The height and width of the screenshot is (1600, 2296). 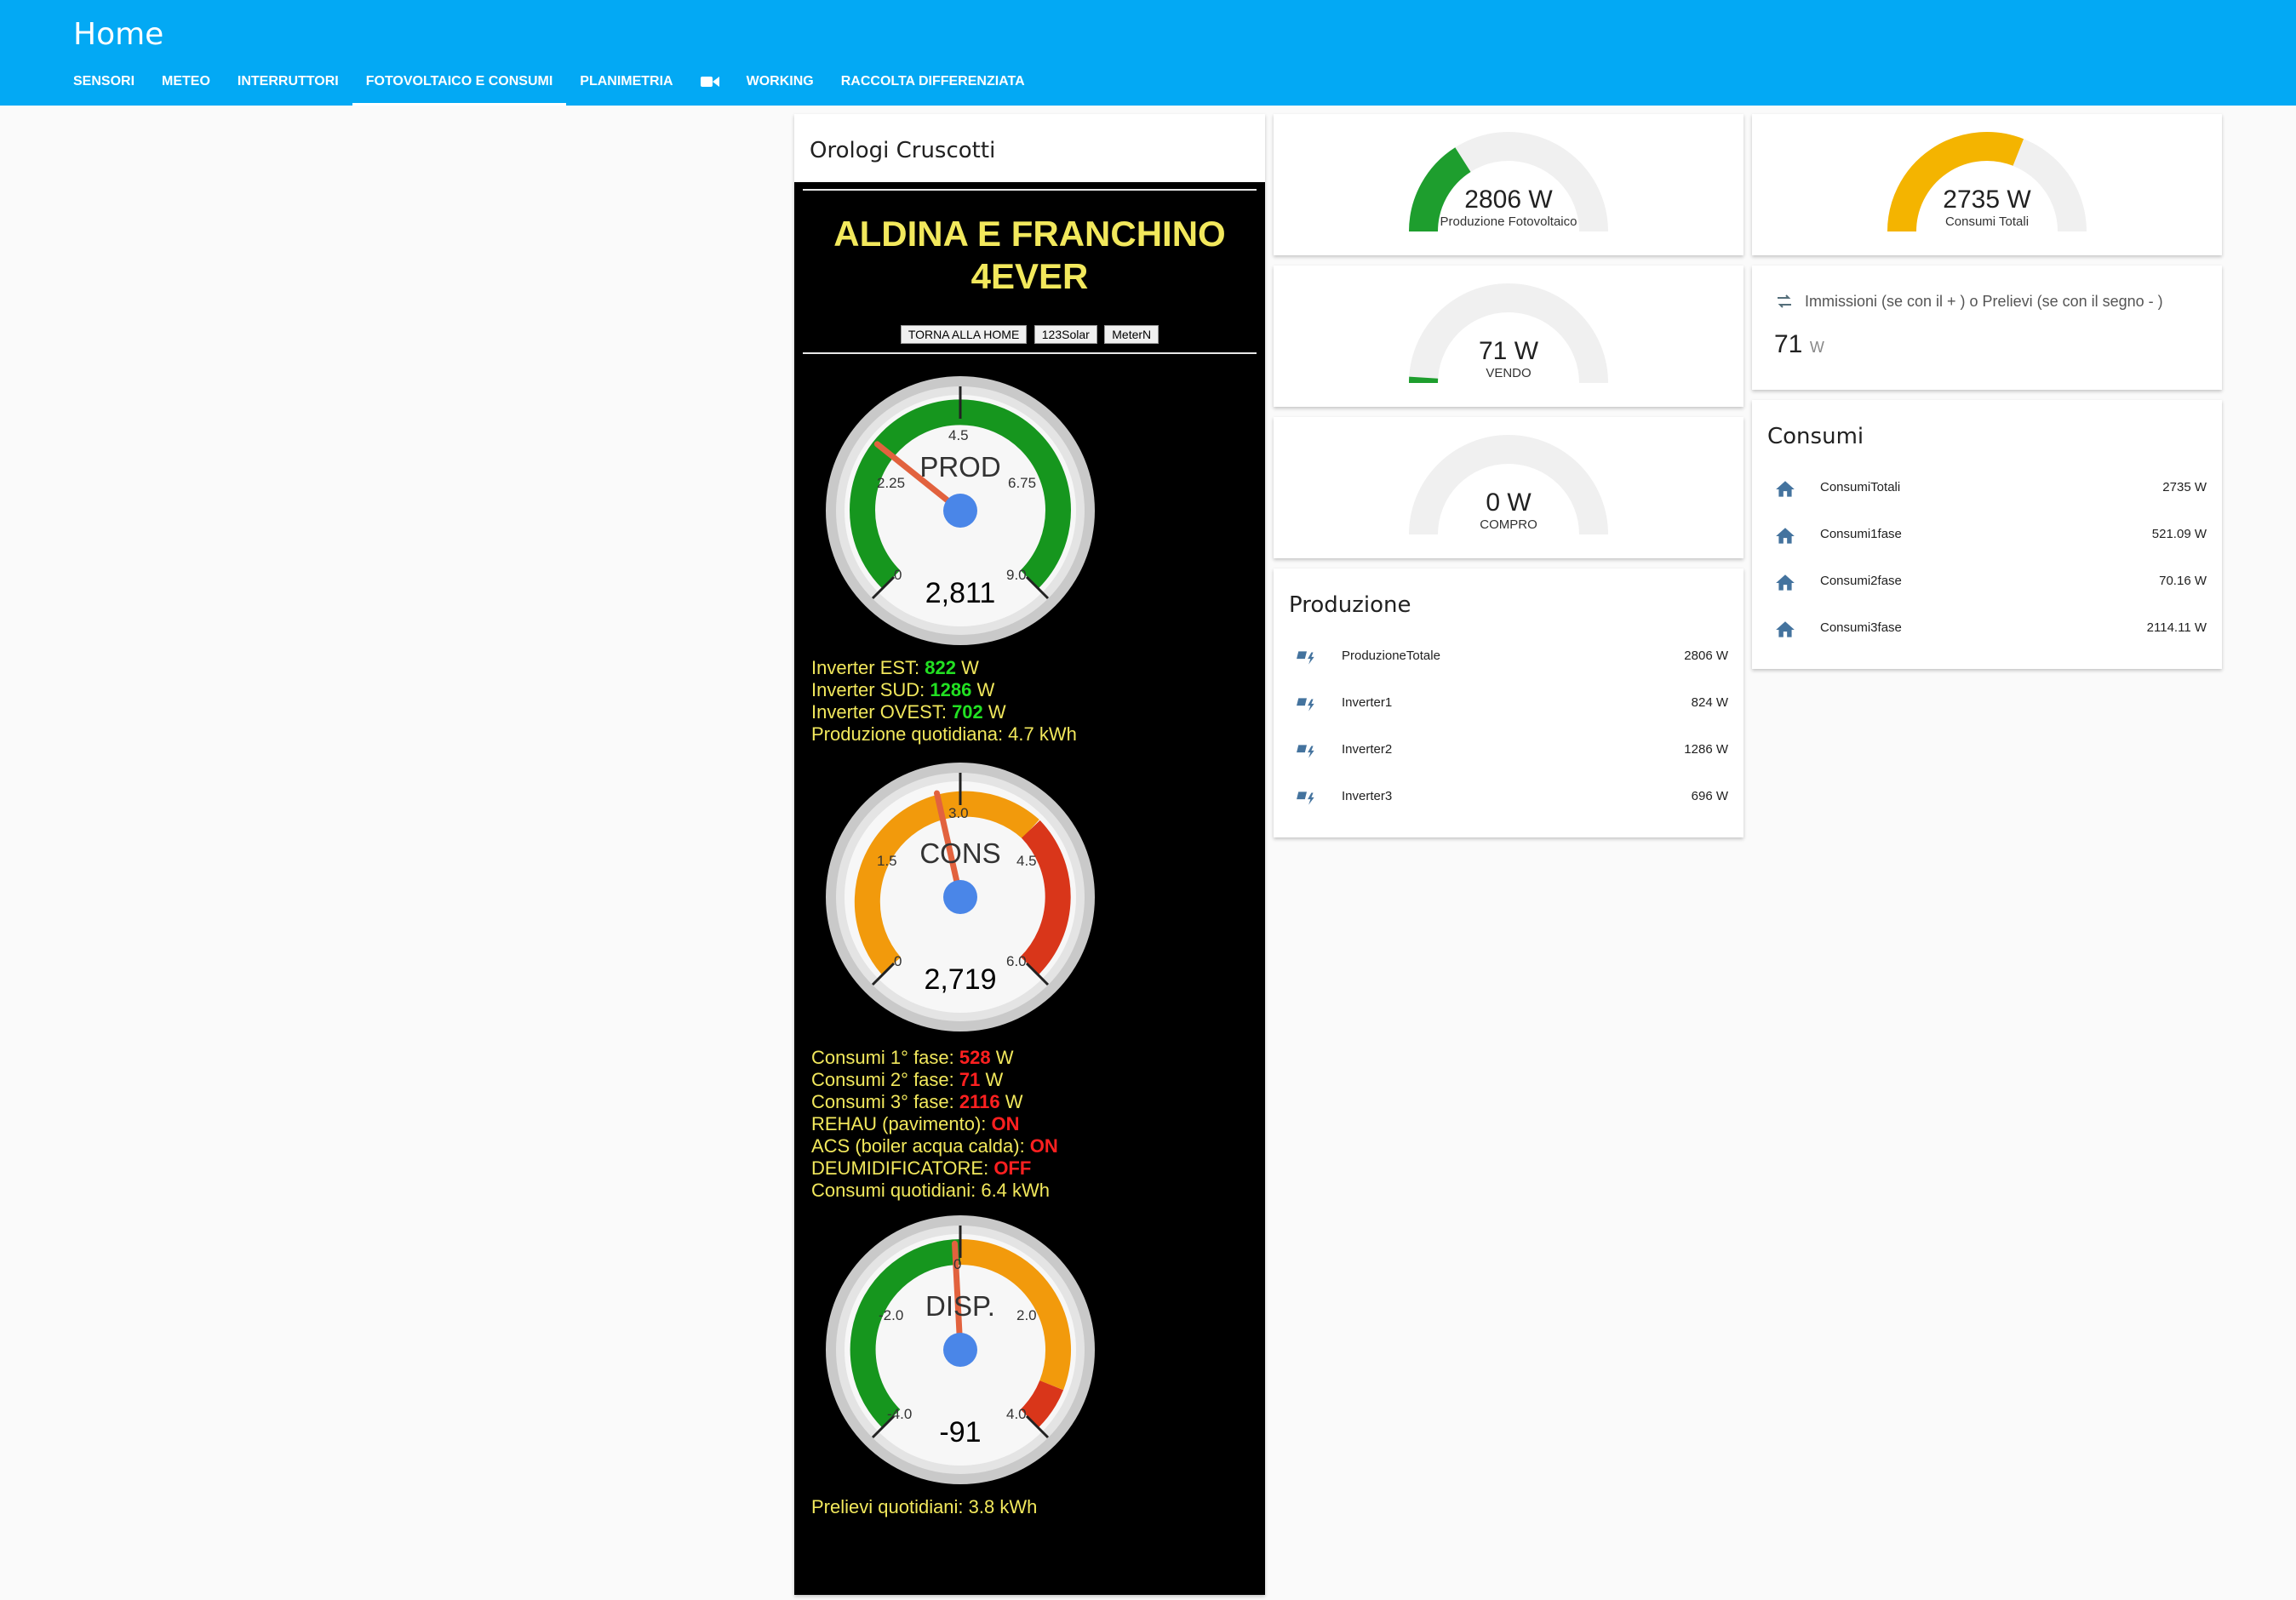 I want to click on page-title: Home, so click(x=118, y=34).